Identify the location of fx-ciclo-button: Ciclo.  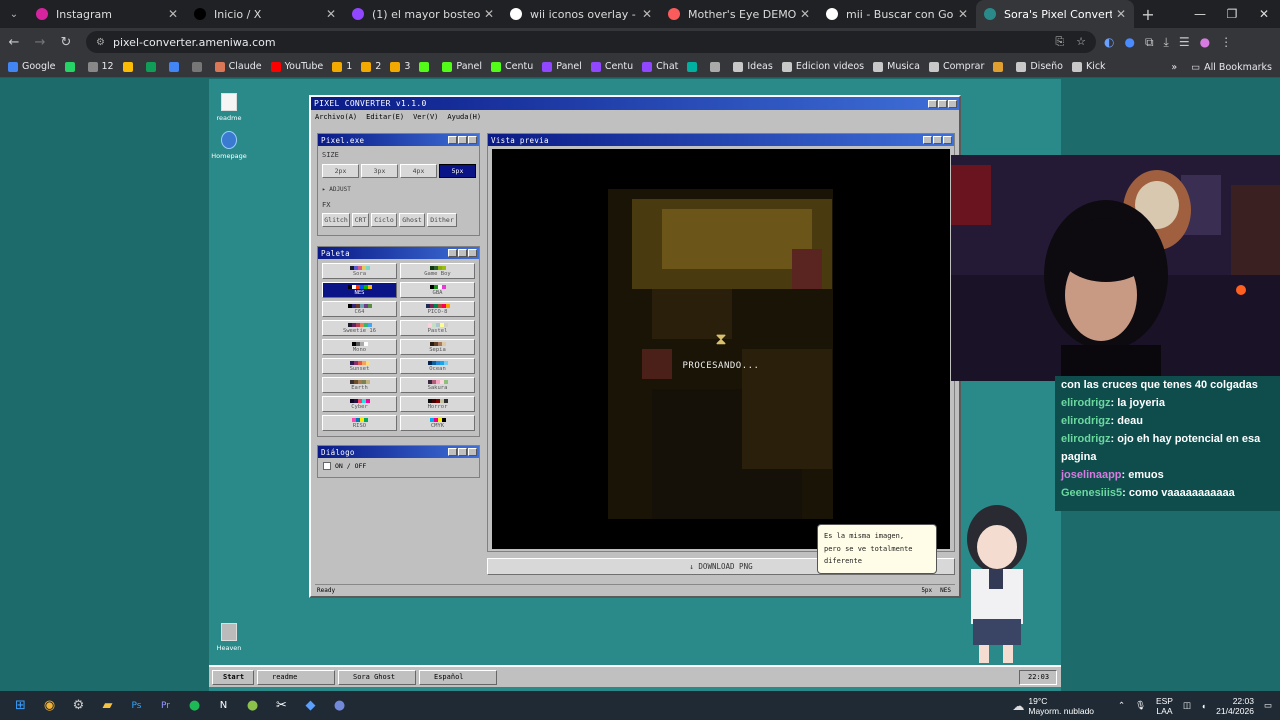
(384, 220).